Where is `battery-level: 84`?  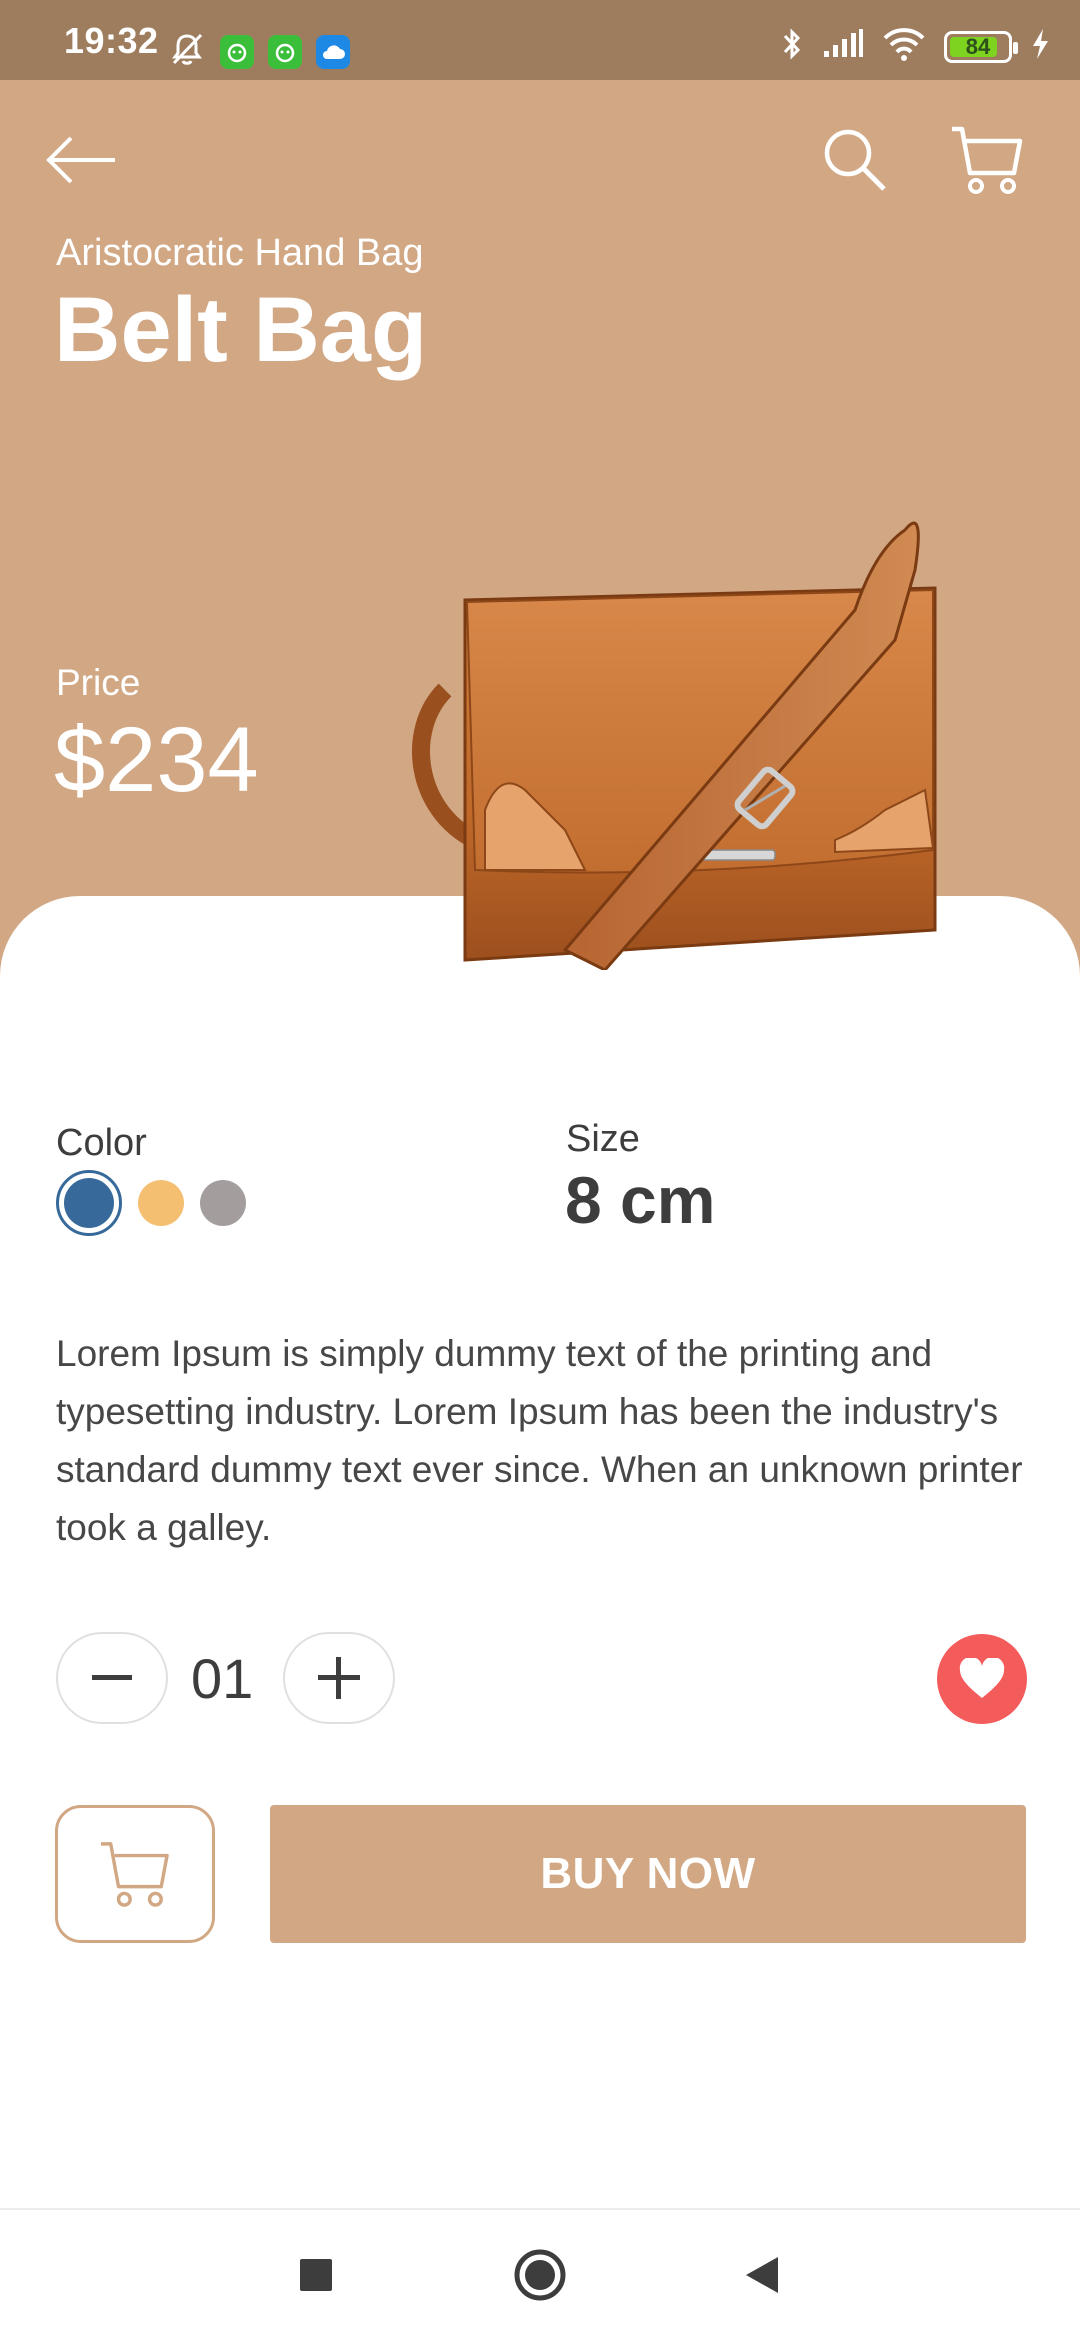
battery-level: 84 is located at coordinates (978, 46).